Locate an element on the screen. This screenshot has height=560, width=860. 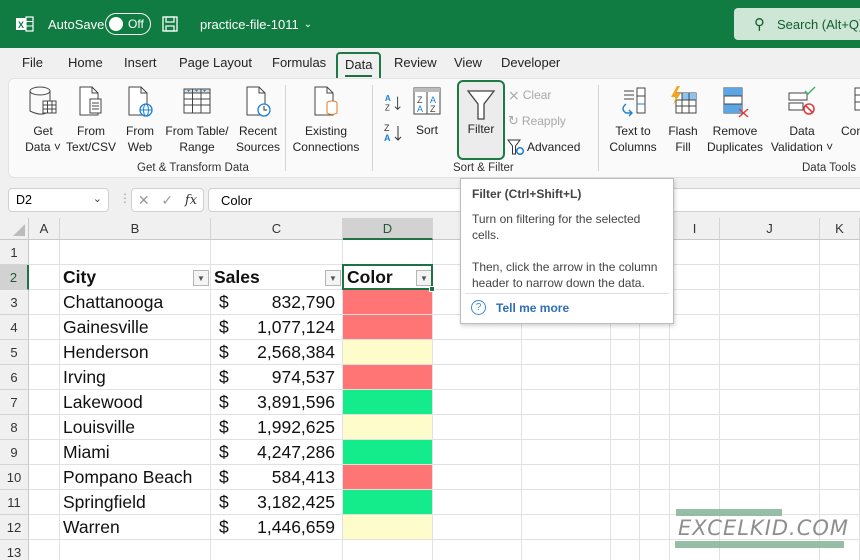
name-box: D2 ⌄ is located at coordinates (58, 200).